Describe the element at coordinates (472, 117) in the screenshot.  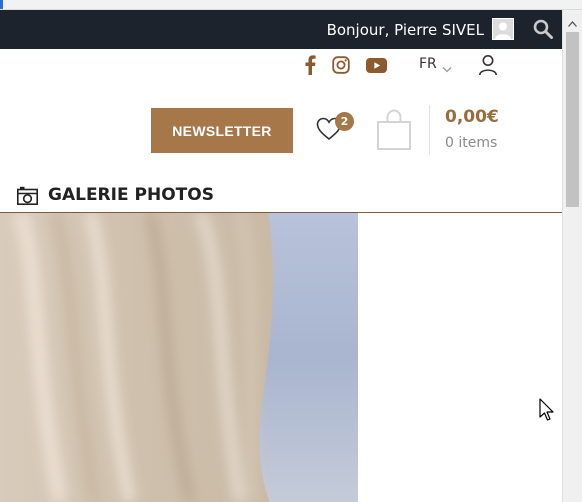
I see `cart-total: 0,00€` at that location.